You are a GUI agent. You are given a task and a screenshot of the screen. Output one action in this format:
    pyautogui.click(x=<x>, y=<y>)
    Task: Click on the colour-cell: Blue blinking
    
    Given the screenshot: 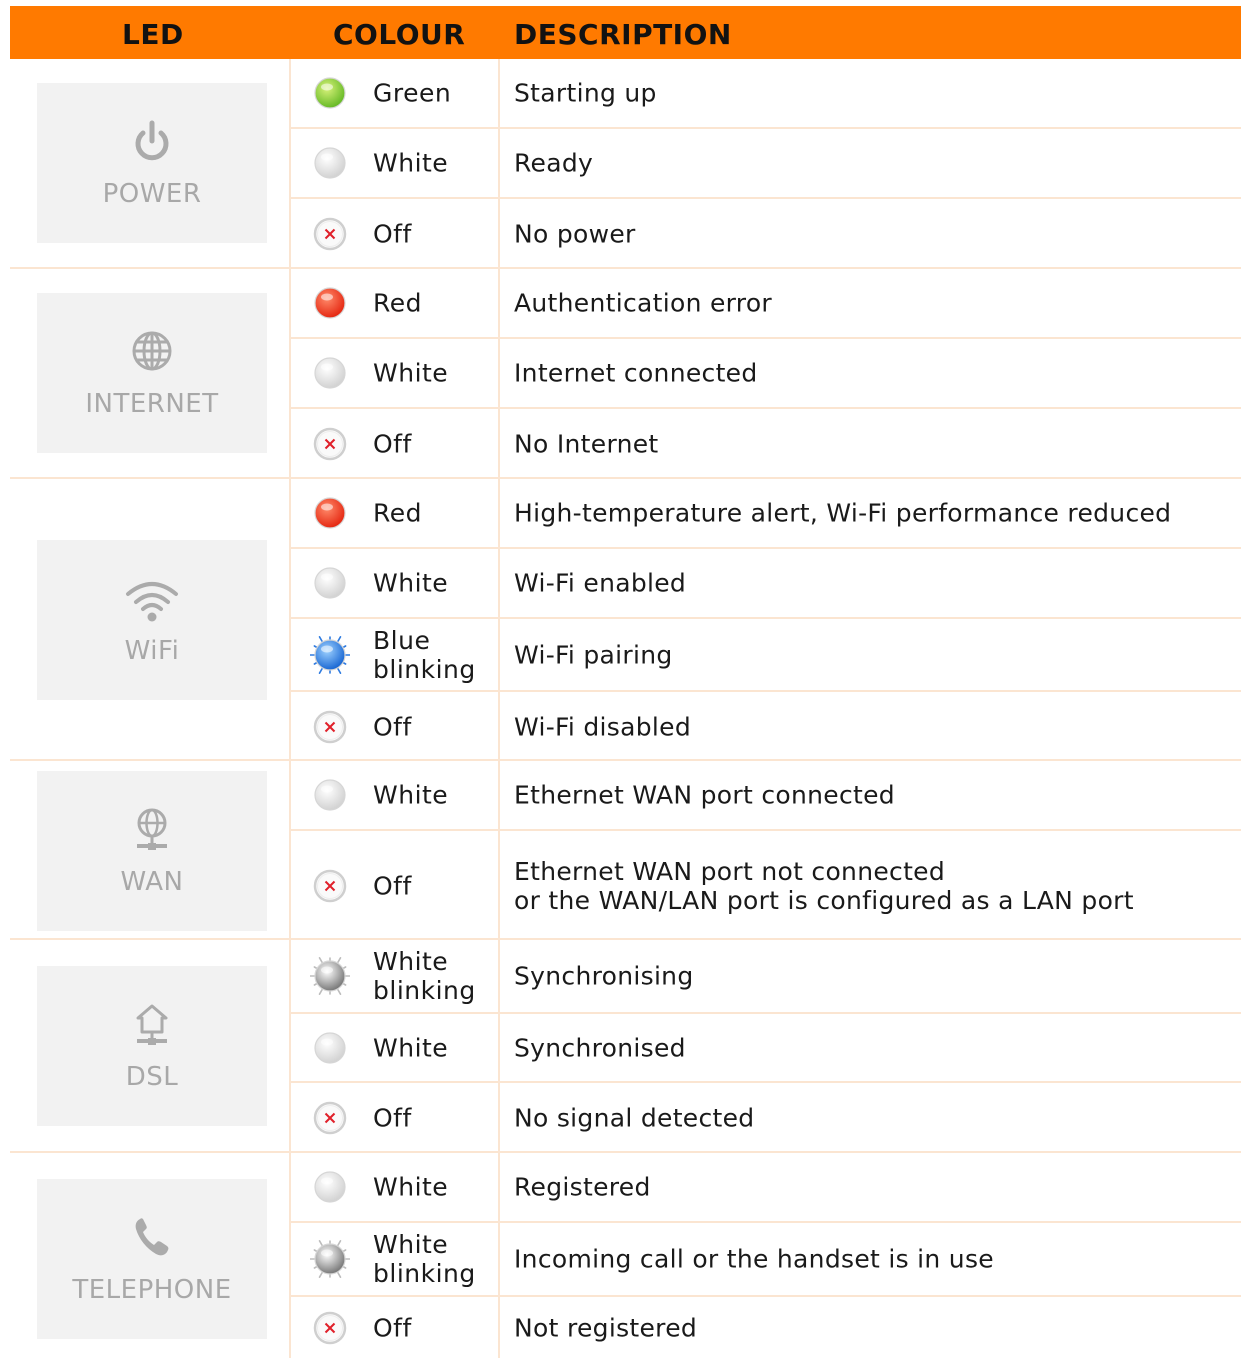 What is the action you would take?
    pyautogui.click(x=395, y=654)
    